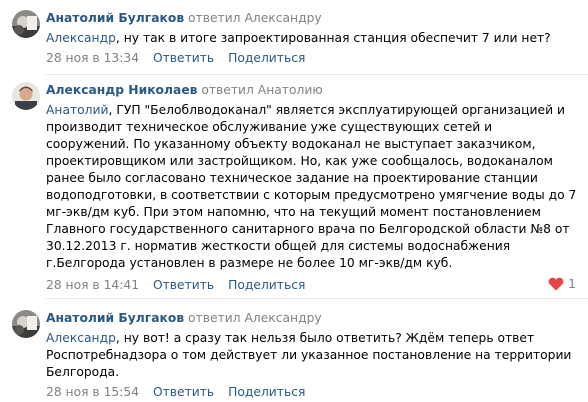 The height and width of the screenshot is (402, 588). What do you see at coordinates (312, 392) in the screenshot?
I see `comment-meta: 28 ноя в 15:54 Ответить Поделиться` at bounding box center [312, 392].